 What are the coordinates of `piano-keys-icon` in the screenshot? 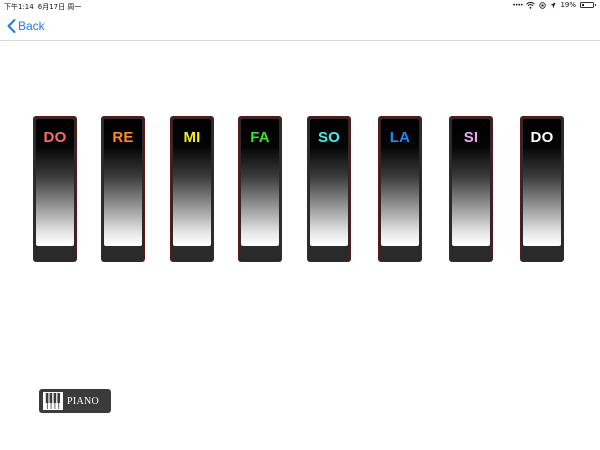 It's located at (53, 401).